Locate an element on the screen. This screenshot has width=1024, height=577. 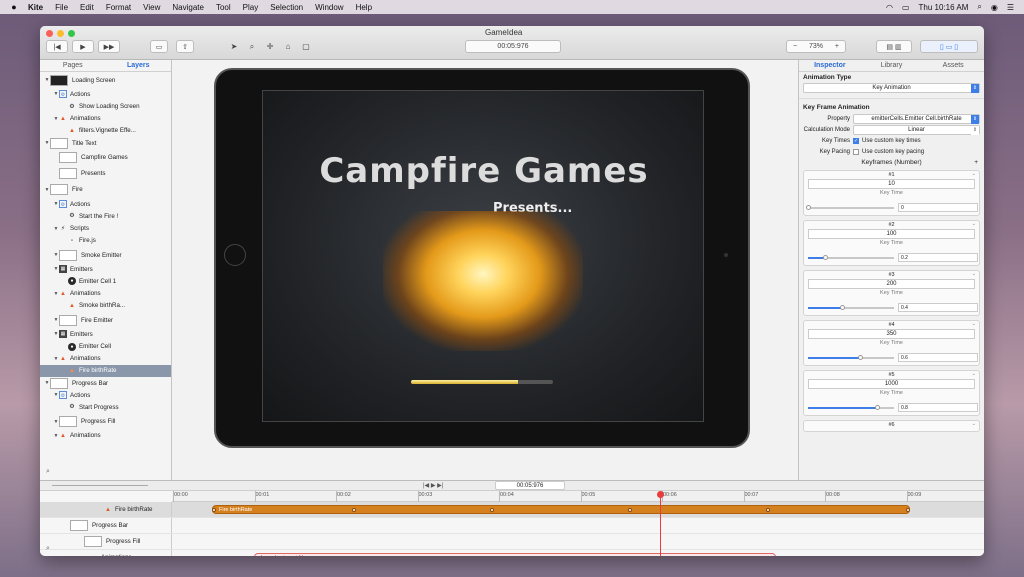
keyframe-value-input: 10 is located at coordinates (891, 184).